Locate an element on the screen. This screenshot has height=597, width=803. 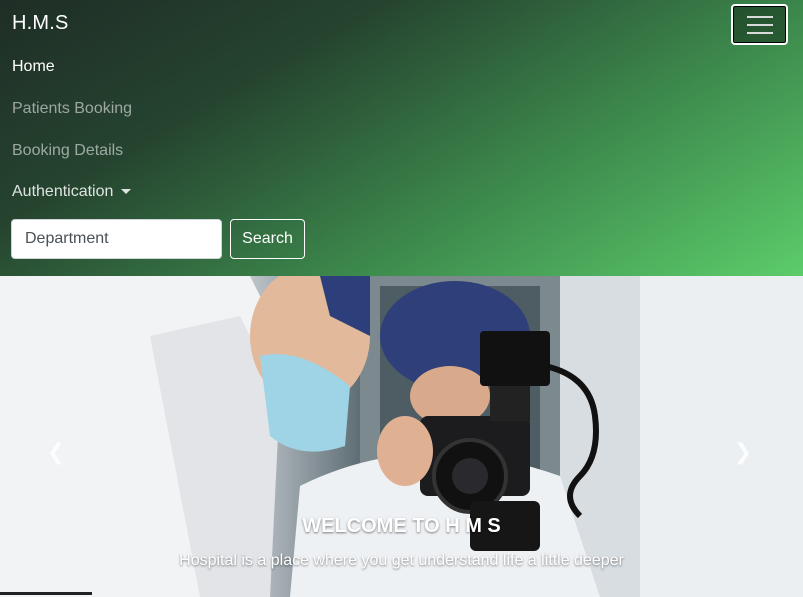
nav-item-patients-booking: Patients Booking is located at coordinates (72, 109).